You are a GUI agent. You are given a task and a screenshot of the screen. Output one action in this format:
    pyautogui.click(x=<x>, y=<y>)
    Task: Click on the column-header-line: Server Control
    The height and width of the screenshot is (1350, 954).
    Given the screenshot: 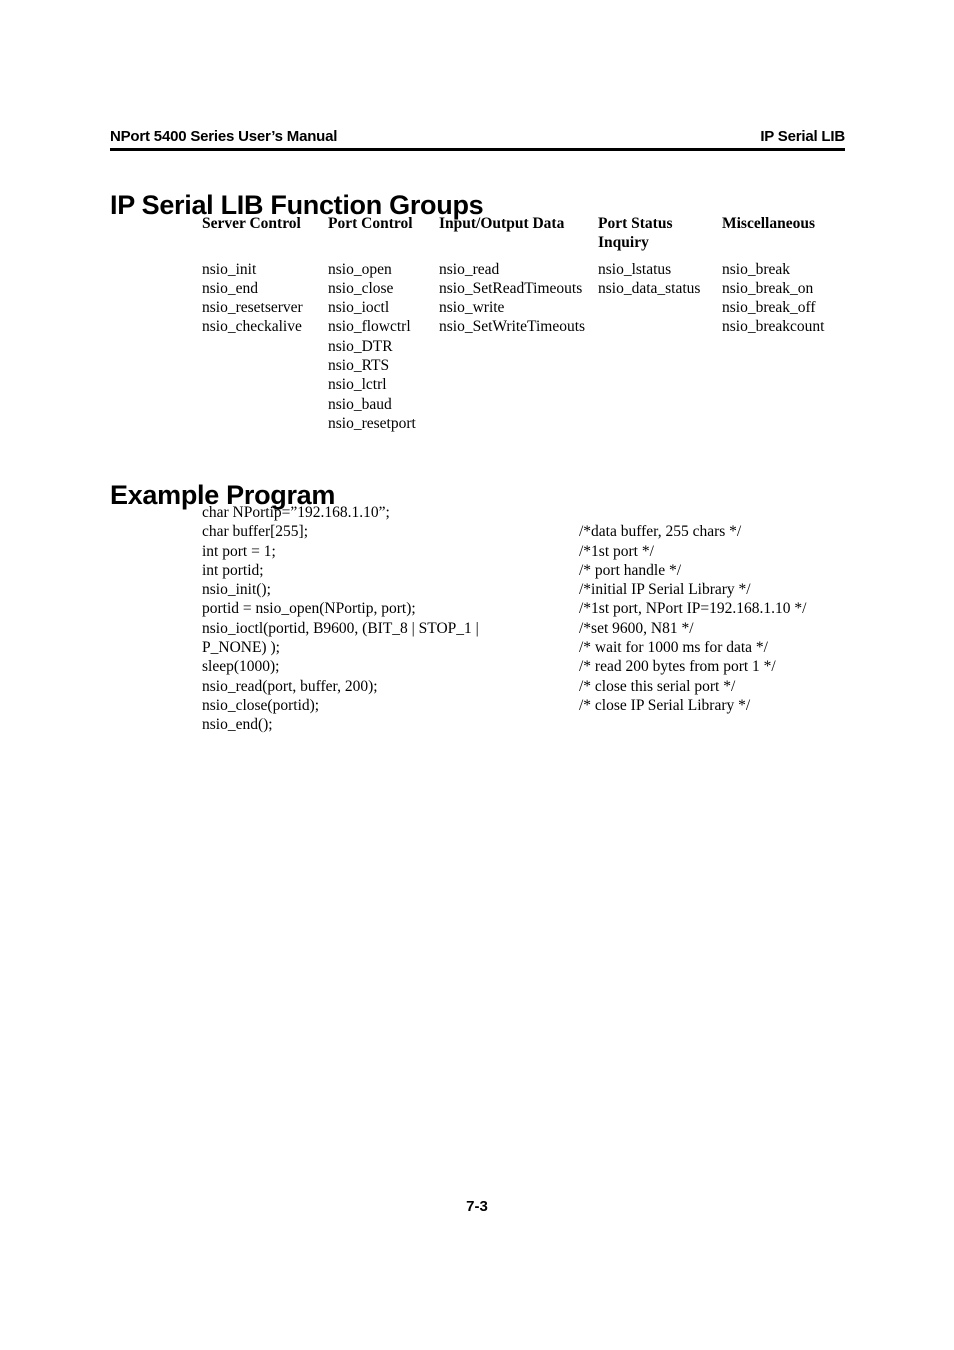 What is the action you would take?
    pyautogui.click(x=251, y=223)
    